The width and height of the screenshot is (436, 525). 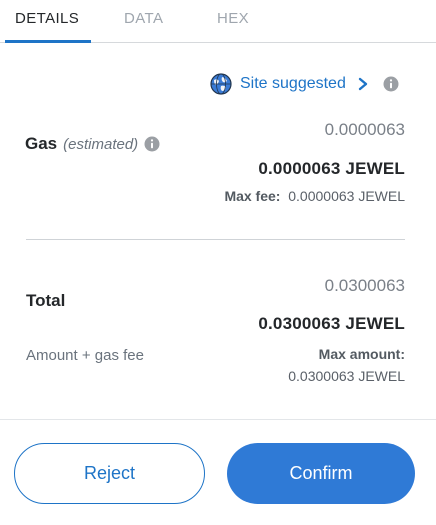 What do you see at coordinates (85, 355) in the screenshot?
I see `amount-gas-fee-label: Amount + gas fee` at bounding box center [85, 355].